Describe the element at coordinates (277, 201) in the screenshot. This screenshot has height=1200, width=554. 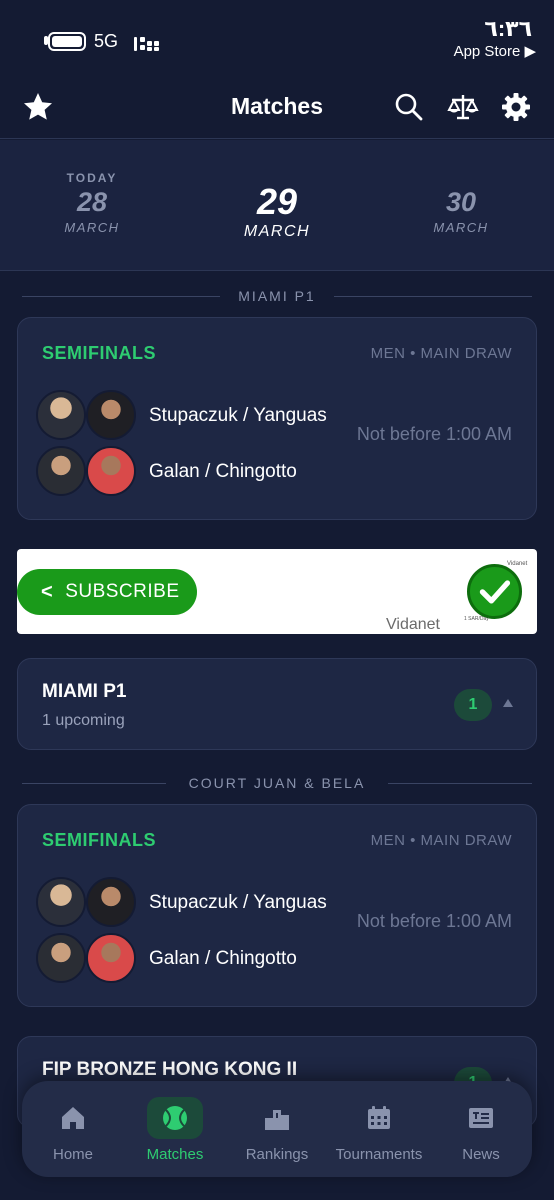
I see `date-day: 29` at that location.